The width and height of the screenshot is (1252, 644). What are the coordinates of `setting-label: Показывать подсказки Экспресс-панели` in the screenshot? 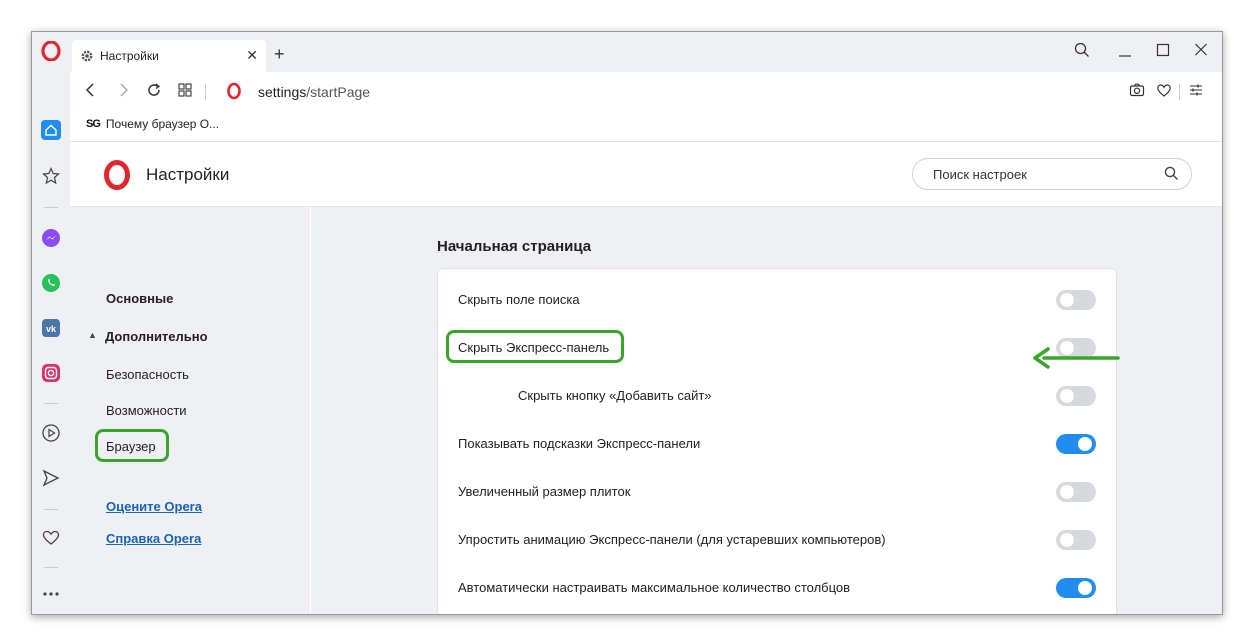 It's located at (579, 443).